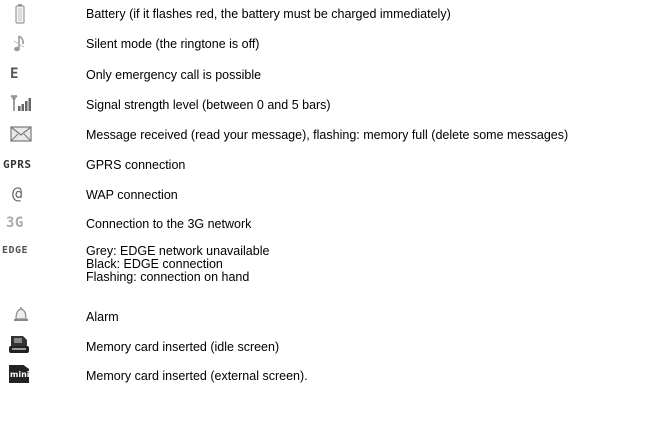  Describe the element at coordinates (169, 224) in the screenshot. I see `legend-description: Connection to the 3G network` at that location.